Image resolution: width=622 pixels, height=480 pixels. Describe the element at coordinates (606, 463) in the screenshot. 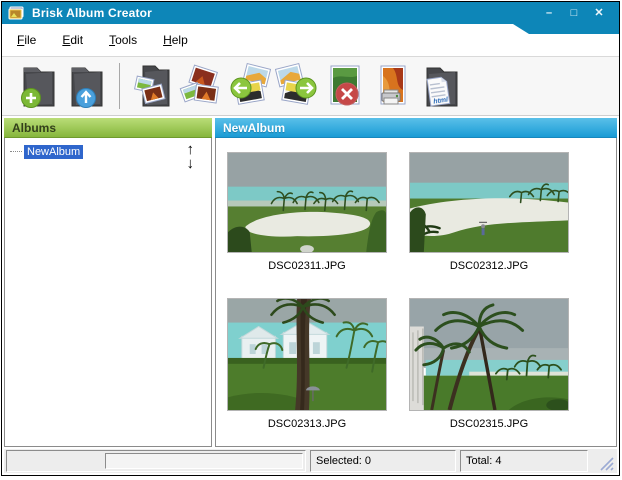

I see `resize-grip` at that location.